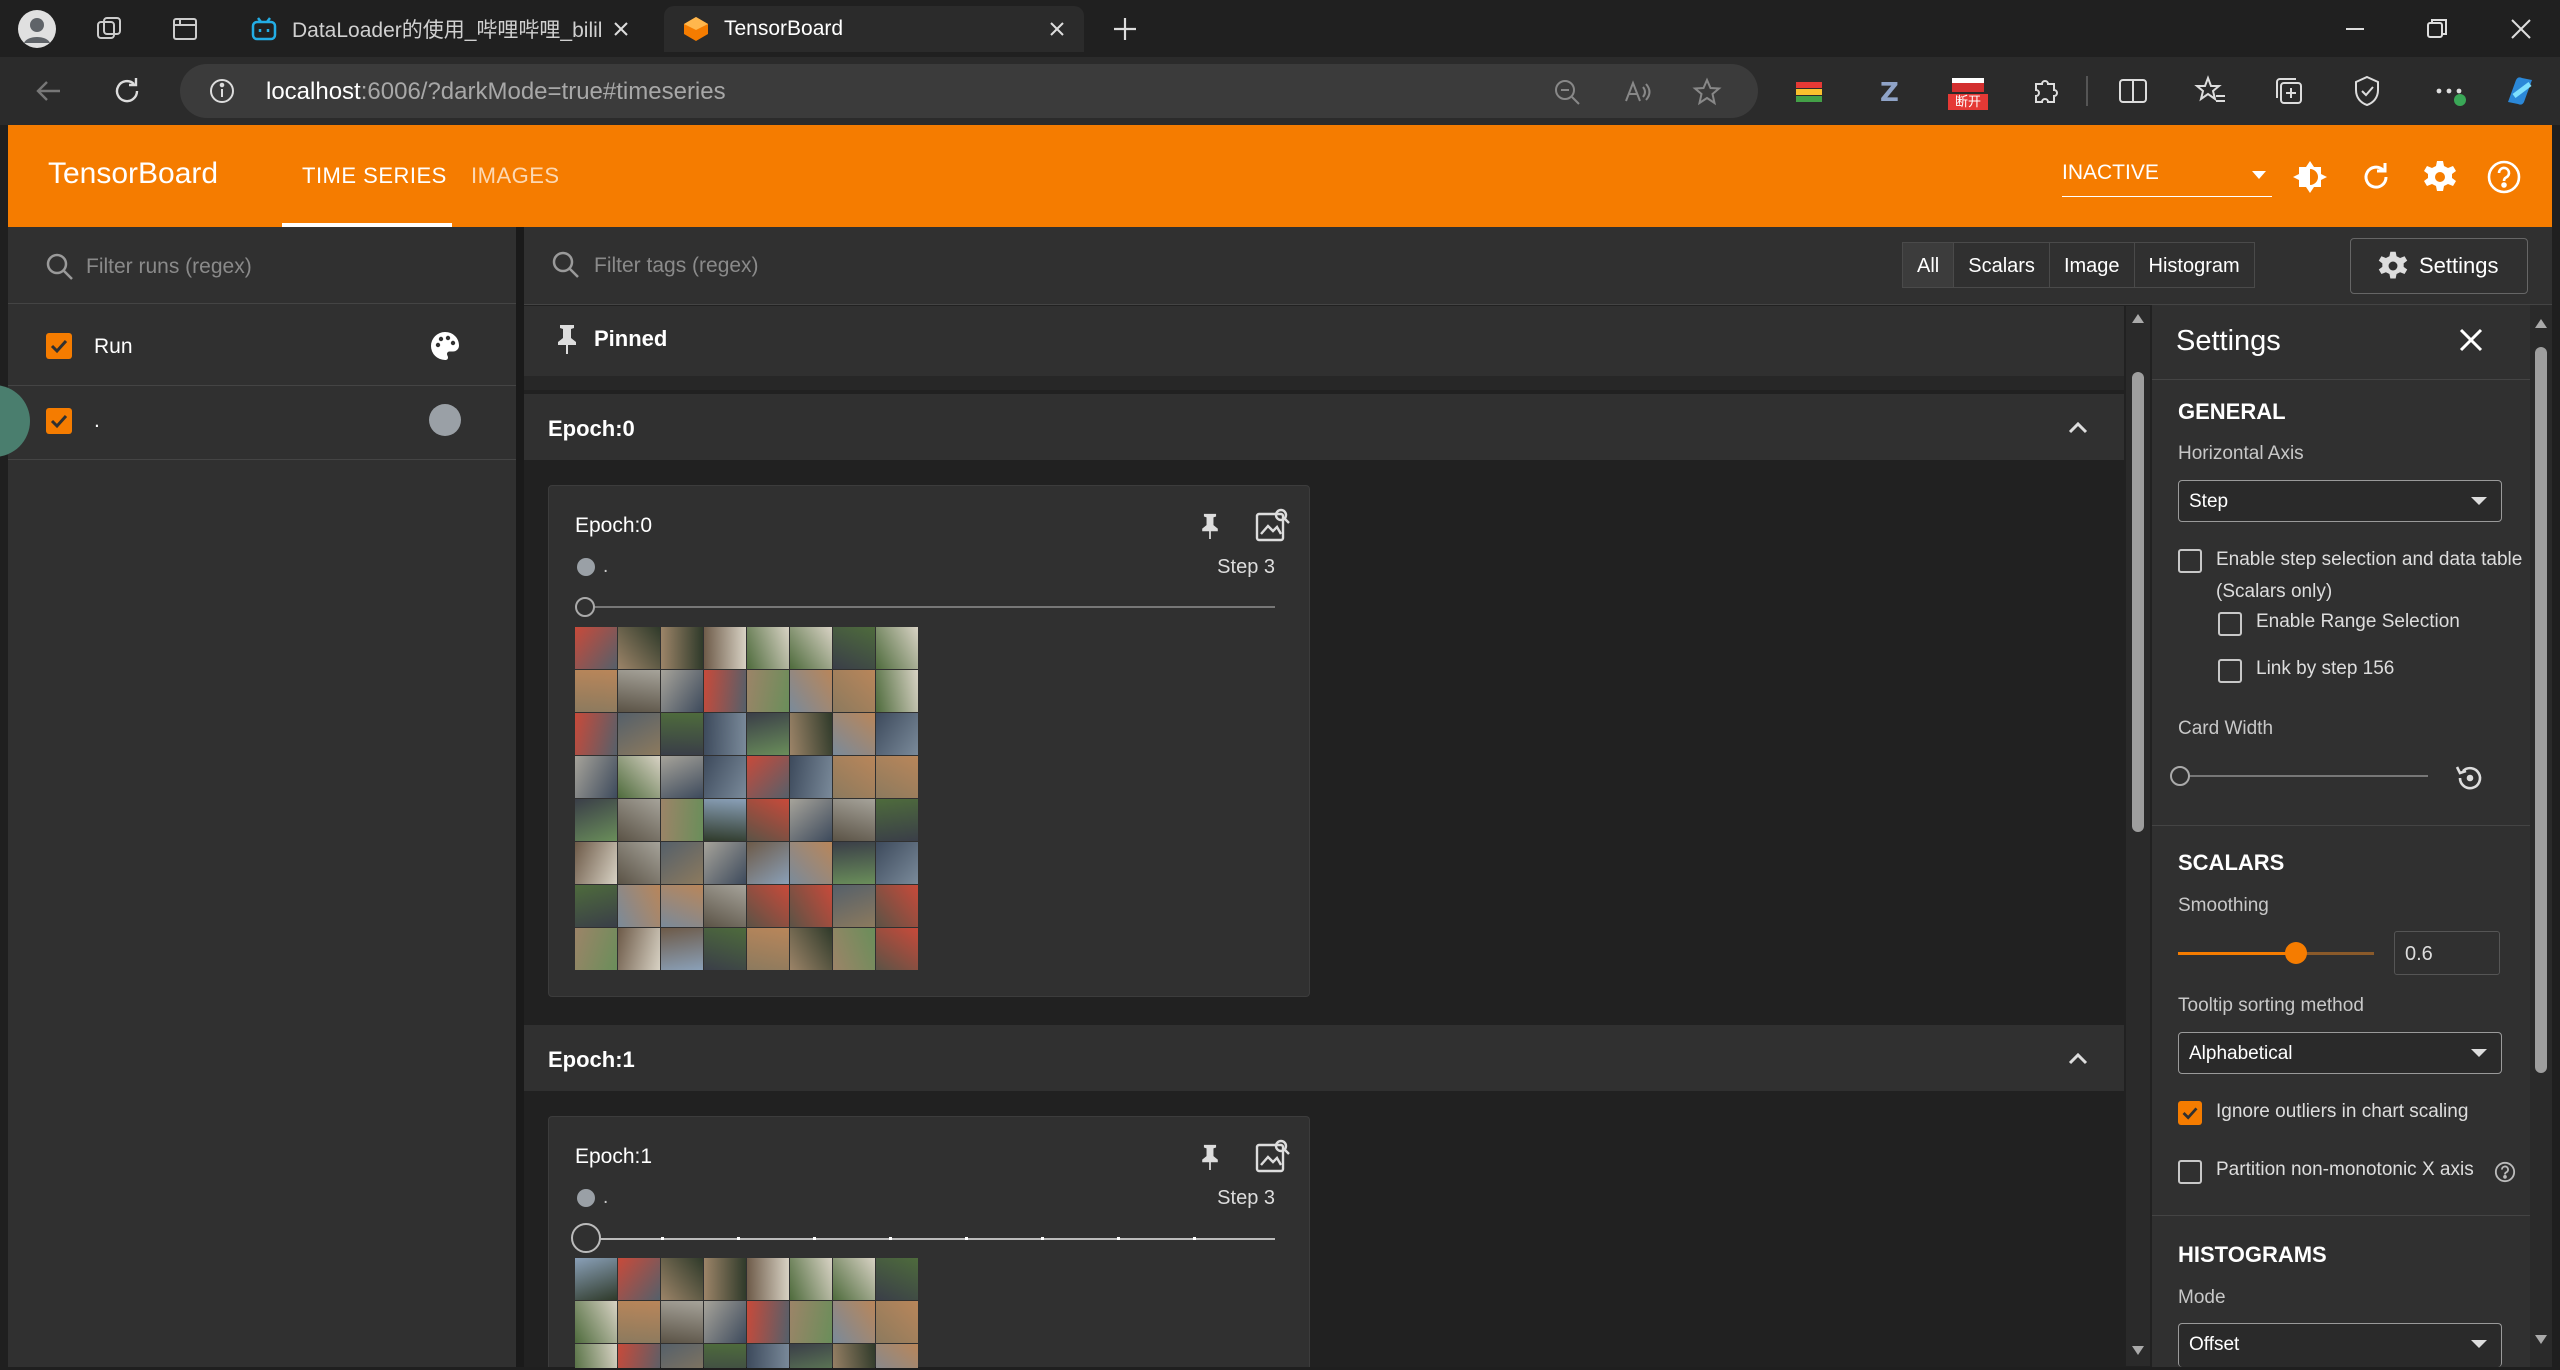 This screenshot has width=2560, height=1370. Describe the element at coordinates (2520, 91) in the screenshot. I see `copilot-icon` at that location.